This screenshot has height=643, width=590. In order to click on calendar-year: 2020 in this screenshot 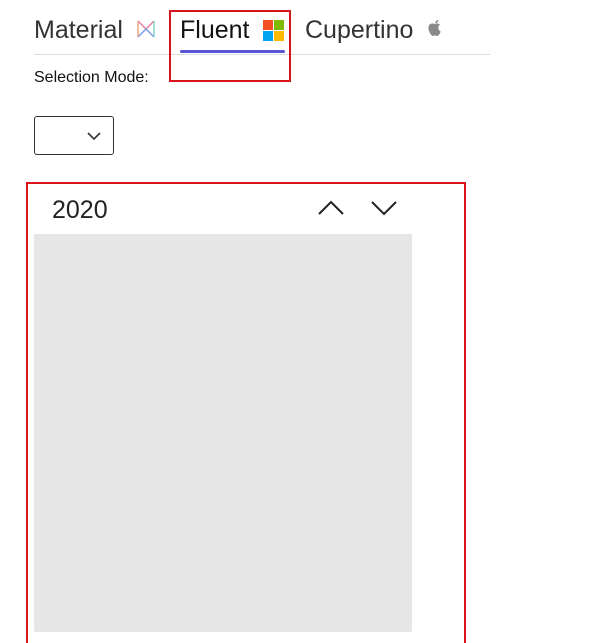, I will do `click(80, 210)`.